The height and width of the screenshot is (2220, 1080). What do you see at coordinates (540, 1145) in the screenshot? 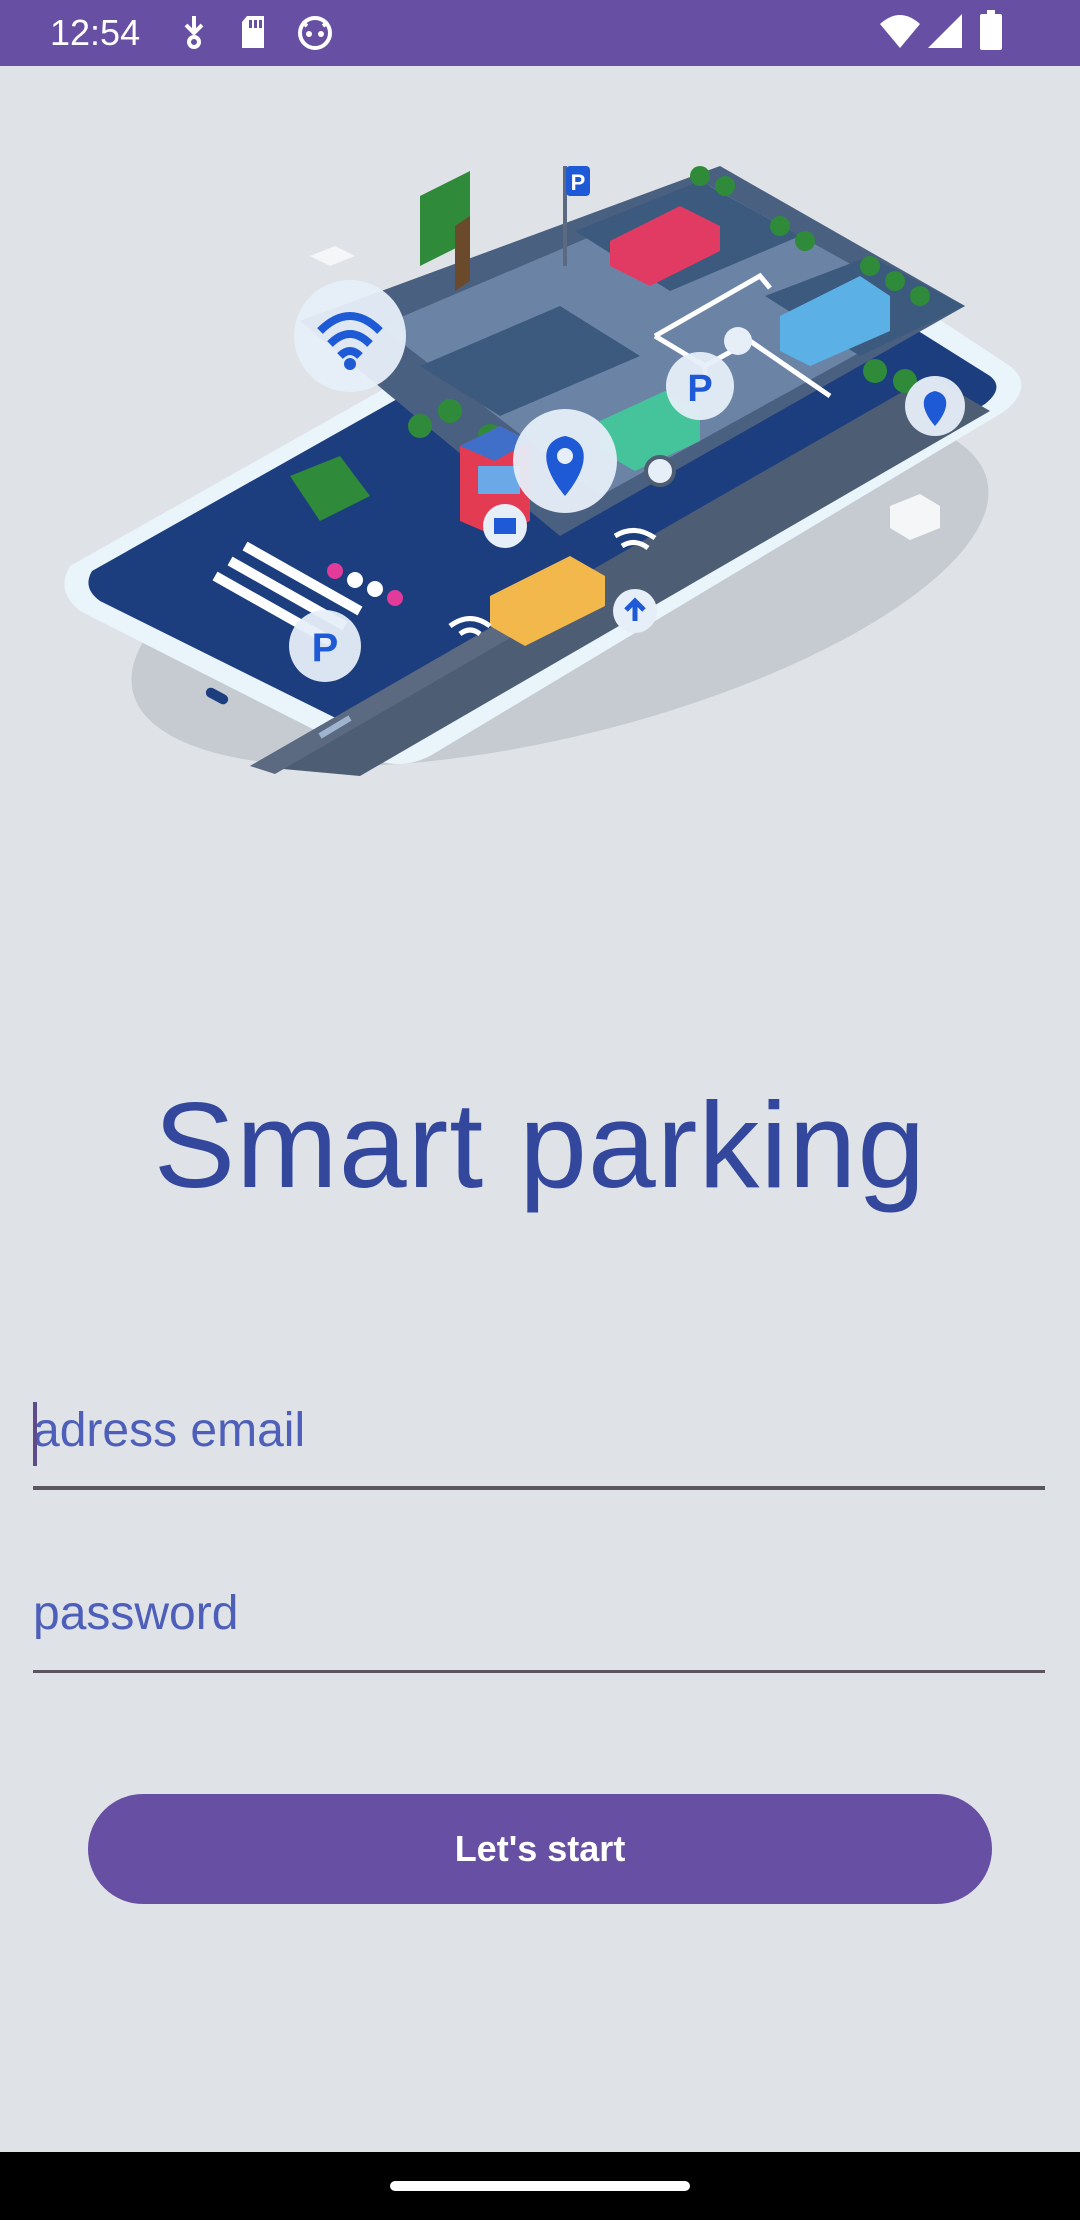
I see `page-title: Smart parking` at bounding box center [540, 1145].